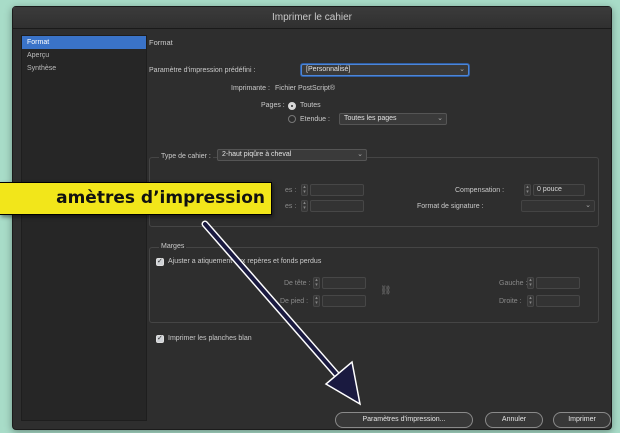 This screenshot has height=433, width=620. I want to click on print-settings-callout: amètres d’impression, so click(136, 198).